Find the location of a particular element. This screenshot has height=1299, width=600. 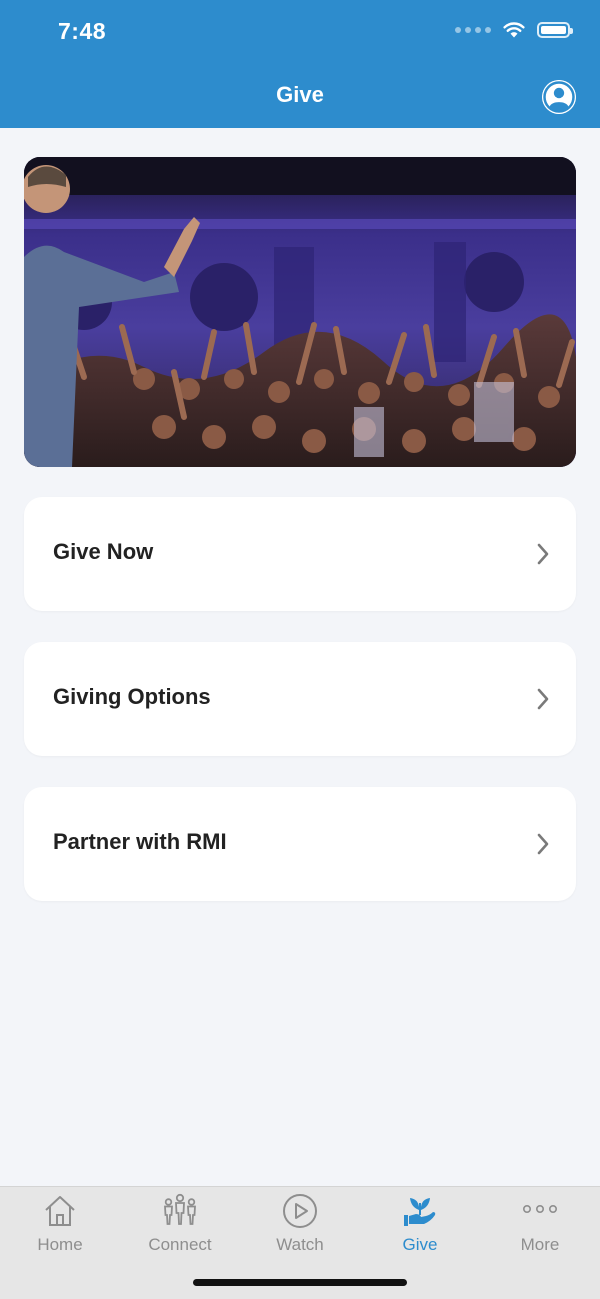

card-label: Partner with RMI is located at coordinates (140, 841).